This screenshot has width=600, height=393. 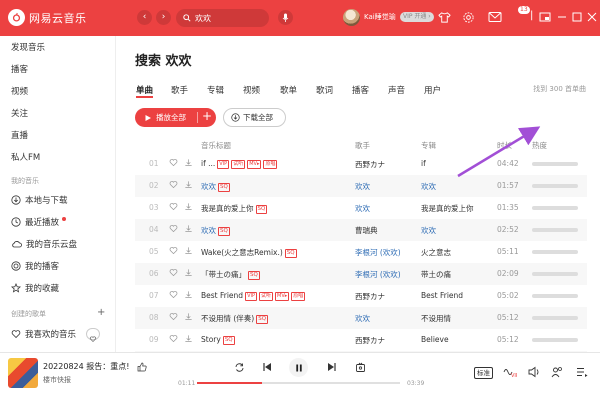 I want to click on original-tag: 原唱, so click(x=270, y=164).